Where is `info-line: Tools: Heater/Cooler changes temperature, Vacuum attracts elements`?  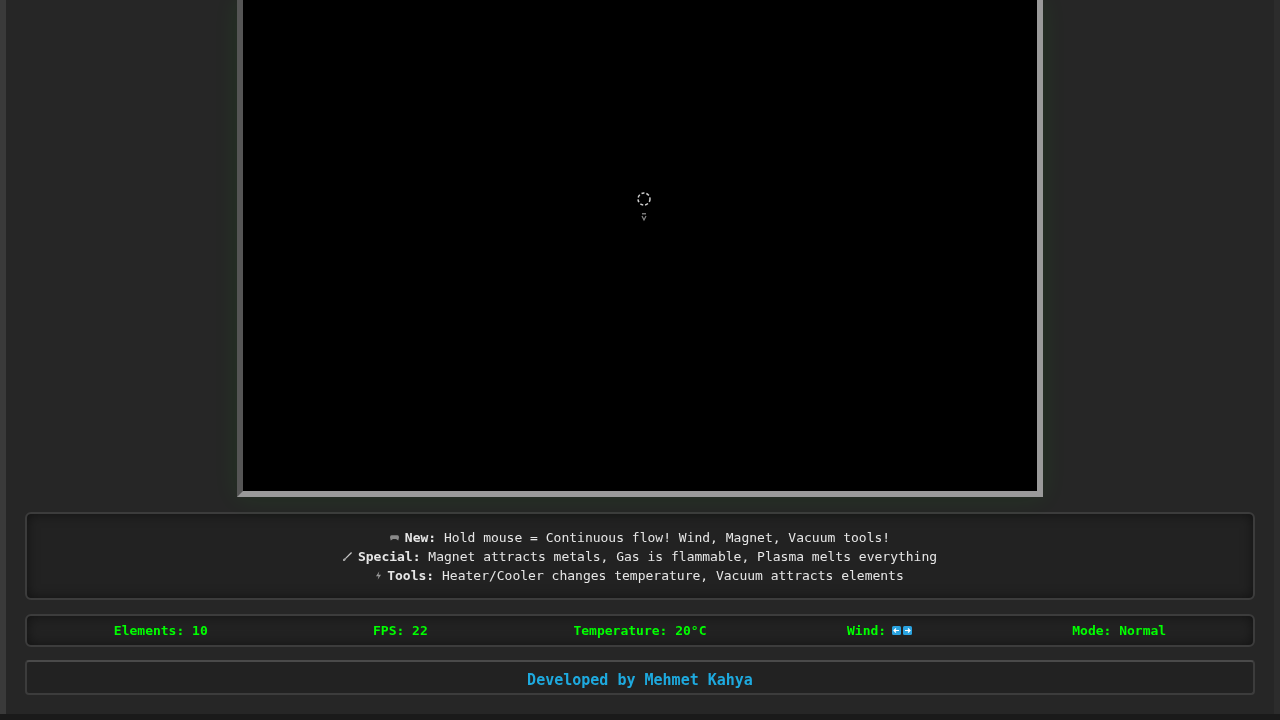
info-line: Tools: Heater/Cooler changes temperature, Vacuum attracts elements is located at coordinates (645, 575).